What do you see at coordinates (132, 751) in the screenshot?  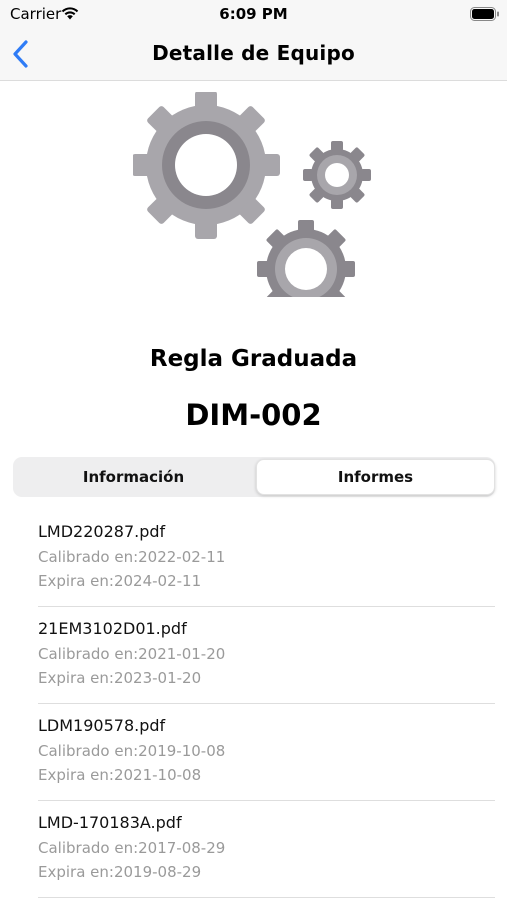 I see `report-calibrated-date: Calibrado en:2019-10-08` at bounding box center [132, 751].